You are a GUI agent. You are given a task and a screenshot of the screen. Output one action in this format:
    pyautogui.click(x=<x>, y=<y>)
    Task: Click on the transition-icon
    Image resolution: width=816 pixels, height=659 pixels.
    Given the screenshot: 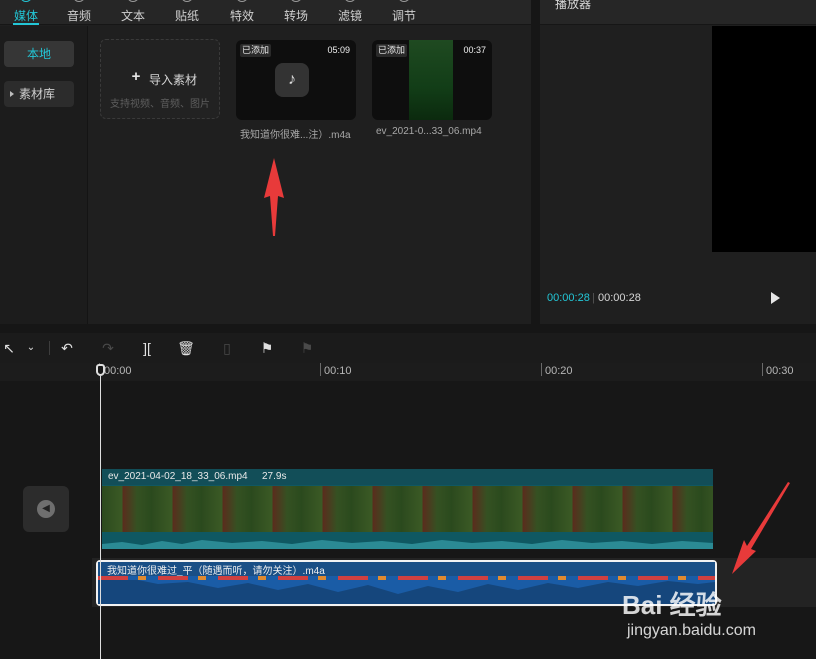 What is the action you would take?
    pyautogui.click(x=296, y=1)
    